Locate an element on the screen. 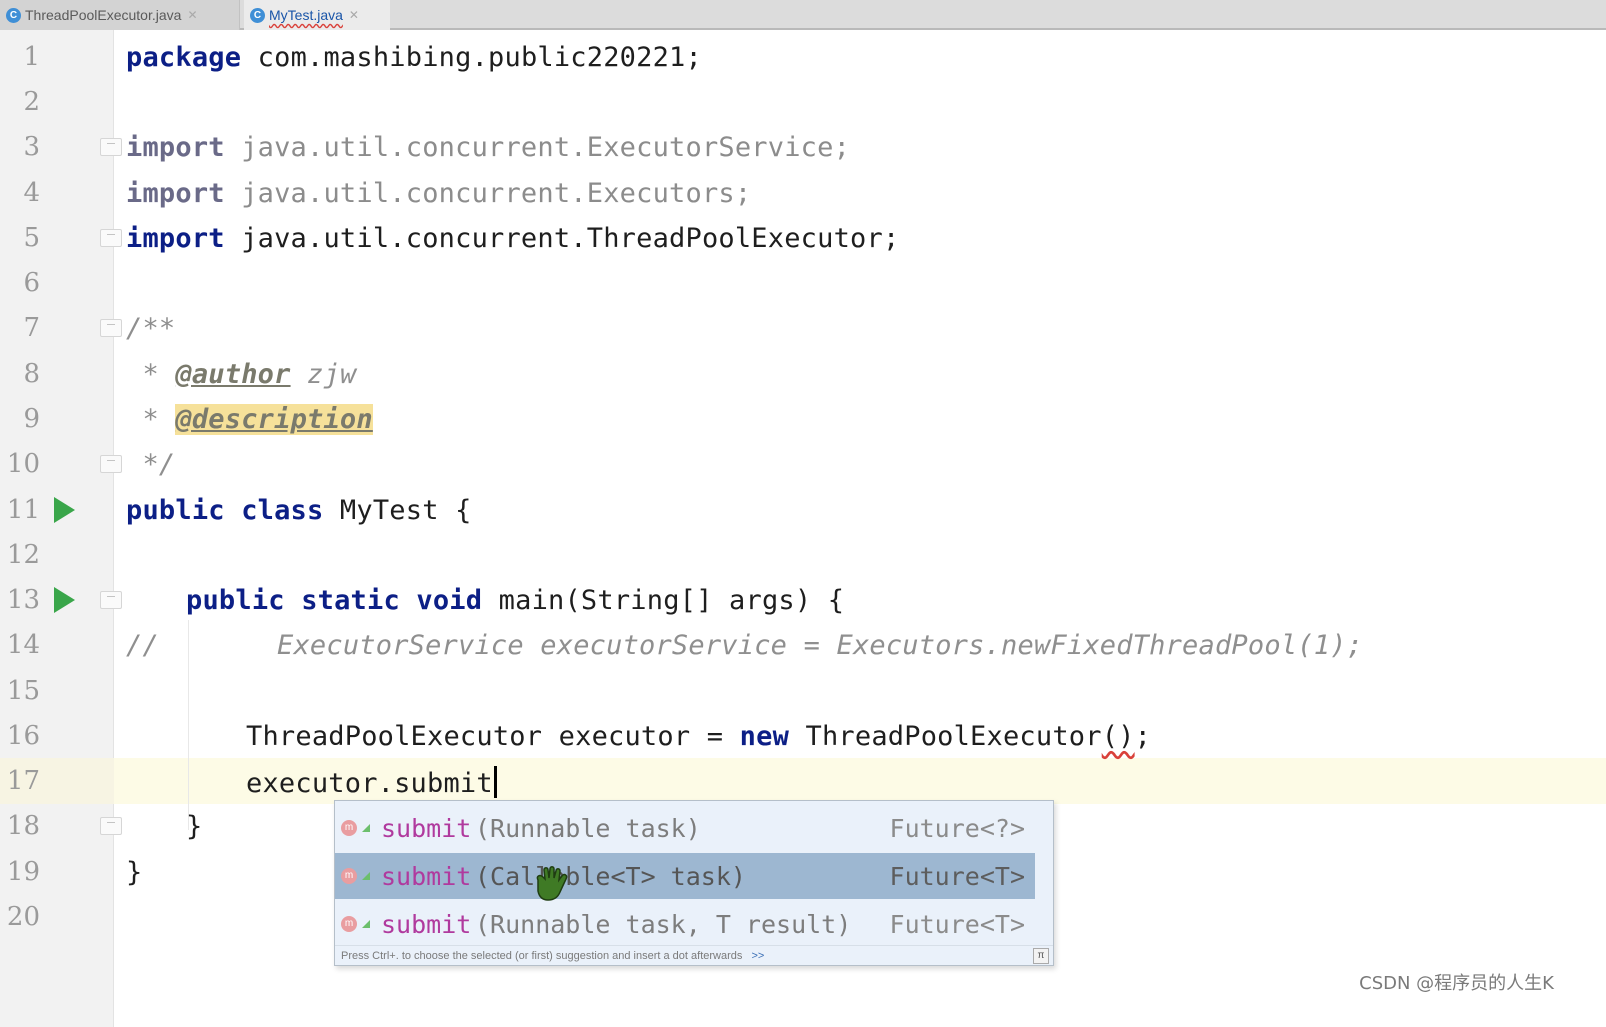  line-number: 17 is located at coordinates (23, 781).